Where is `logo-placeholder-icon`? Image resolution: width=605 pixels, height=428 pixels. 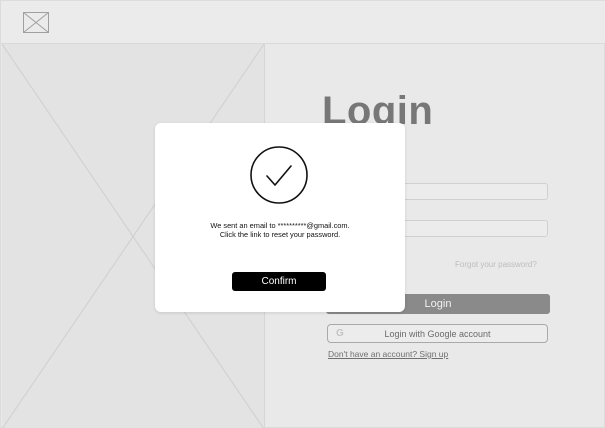
logo-placeholder-icon is located at coordinates (36, 22).